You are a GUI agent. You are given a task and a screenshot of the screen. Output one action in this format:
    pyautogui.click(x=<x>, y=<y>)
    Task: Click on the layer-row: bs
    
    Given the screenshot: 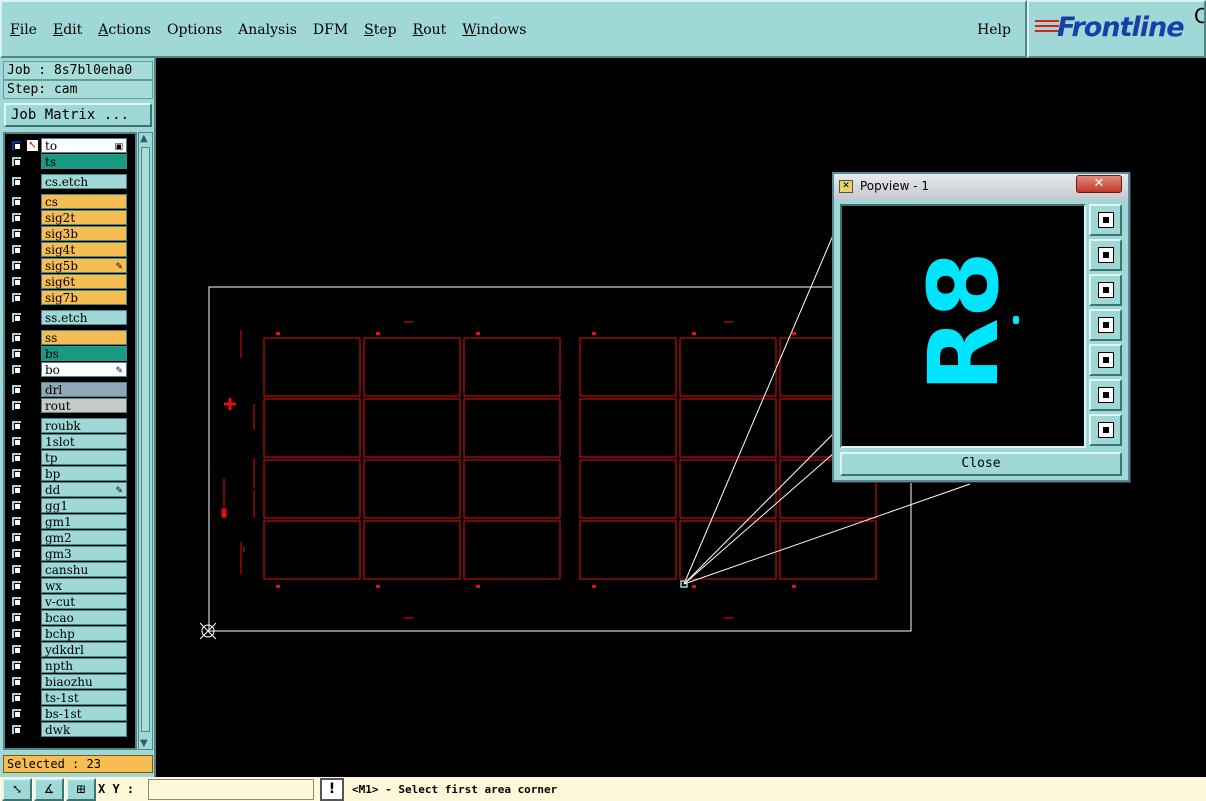 What is the action you would take?
    pyautogui.click(x=67, y=353)
    